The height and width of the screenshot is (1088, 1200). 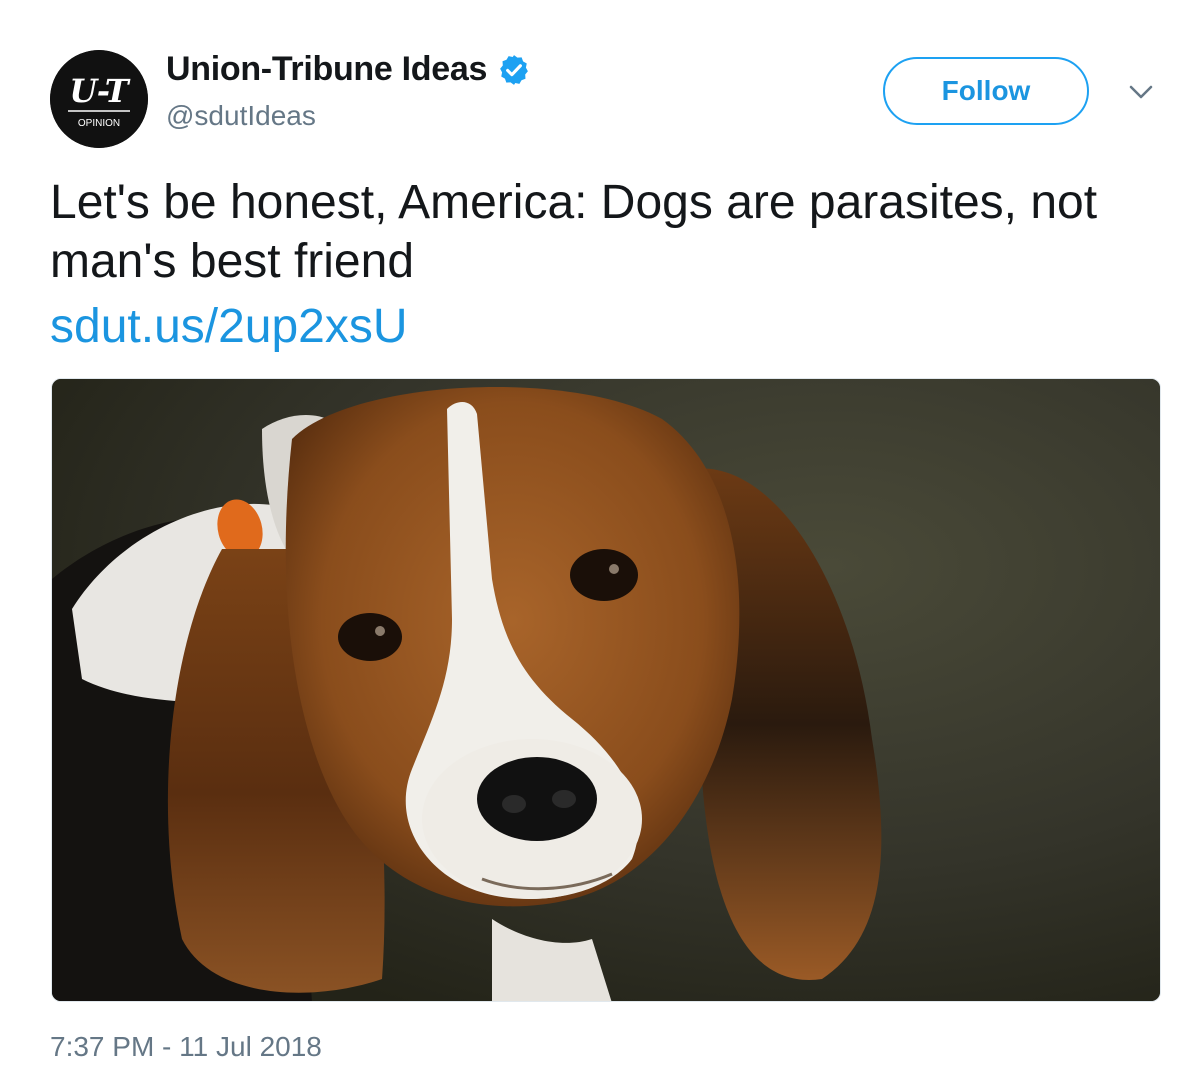 What do you see at coordinates (186, 1047) in the screenshot?
I see `tweet-timestamp: 7:37 PM - 11 Jul 2018` at bounding box center [186, 1047].